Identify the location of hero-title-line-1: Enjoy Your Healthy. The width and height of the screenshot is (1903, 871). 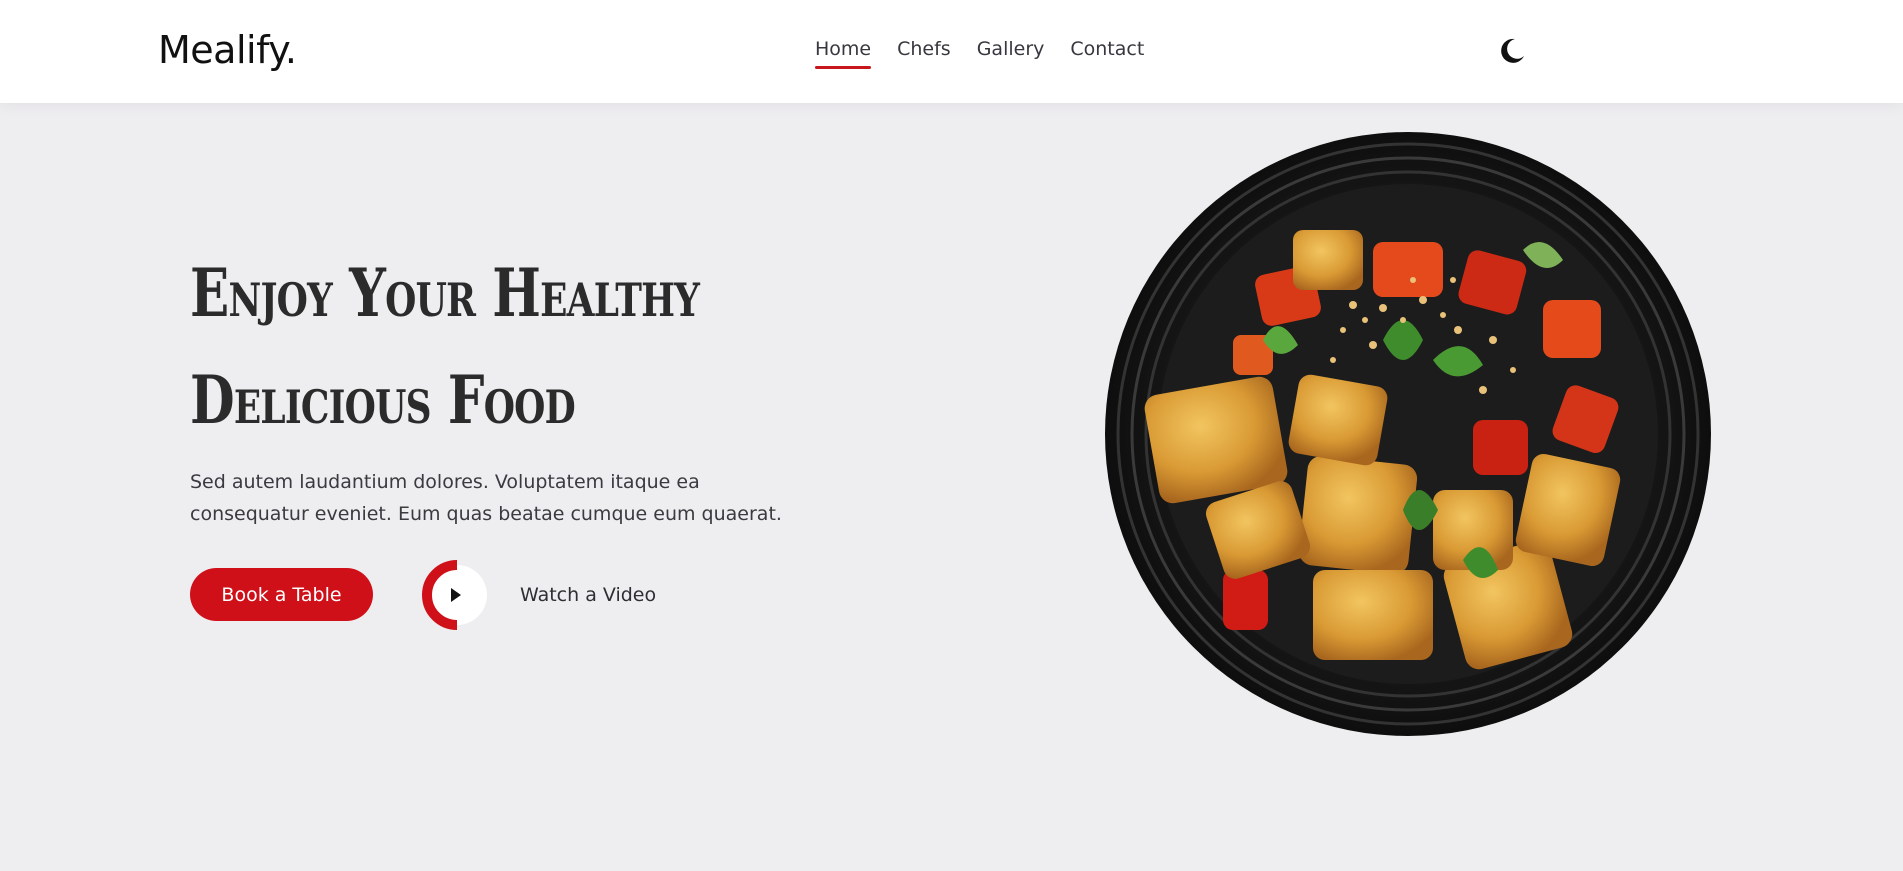
(445, 293).